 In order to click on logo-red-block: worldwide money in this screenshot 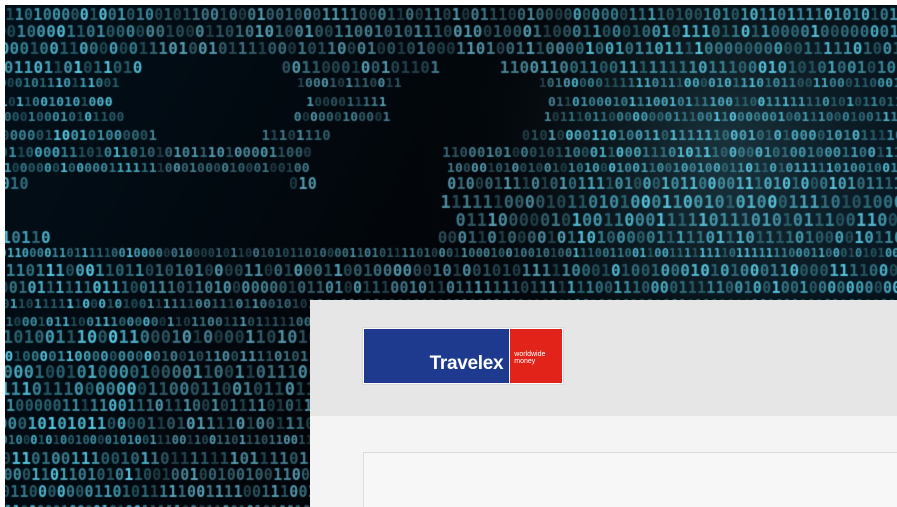, I will do `click(536, 356)`.